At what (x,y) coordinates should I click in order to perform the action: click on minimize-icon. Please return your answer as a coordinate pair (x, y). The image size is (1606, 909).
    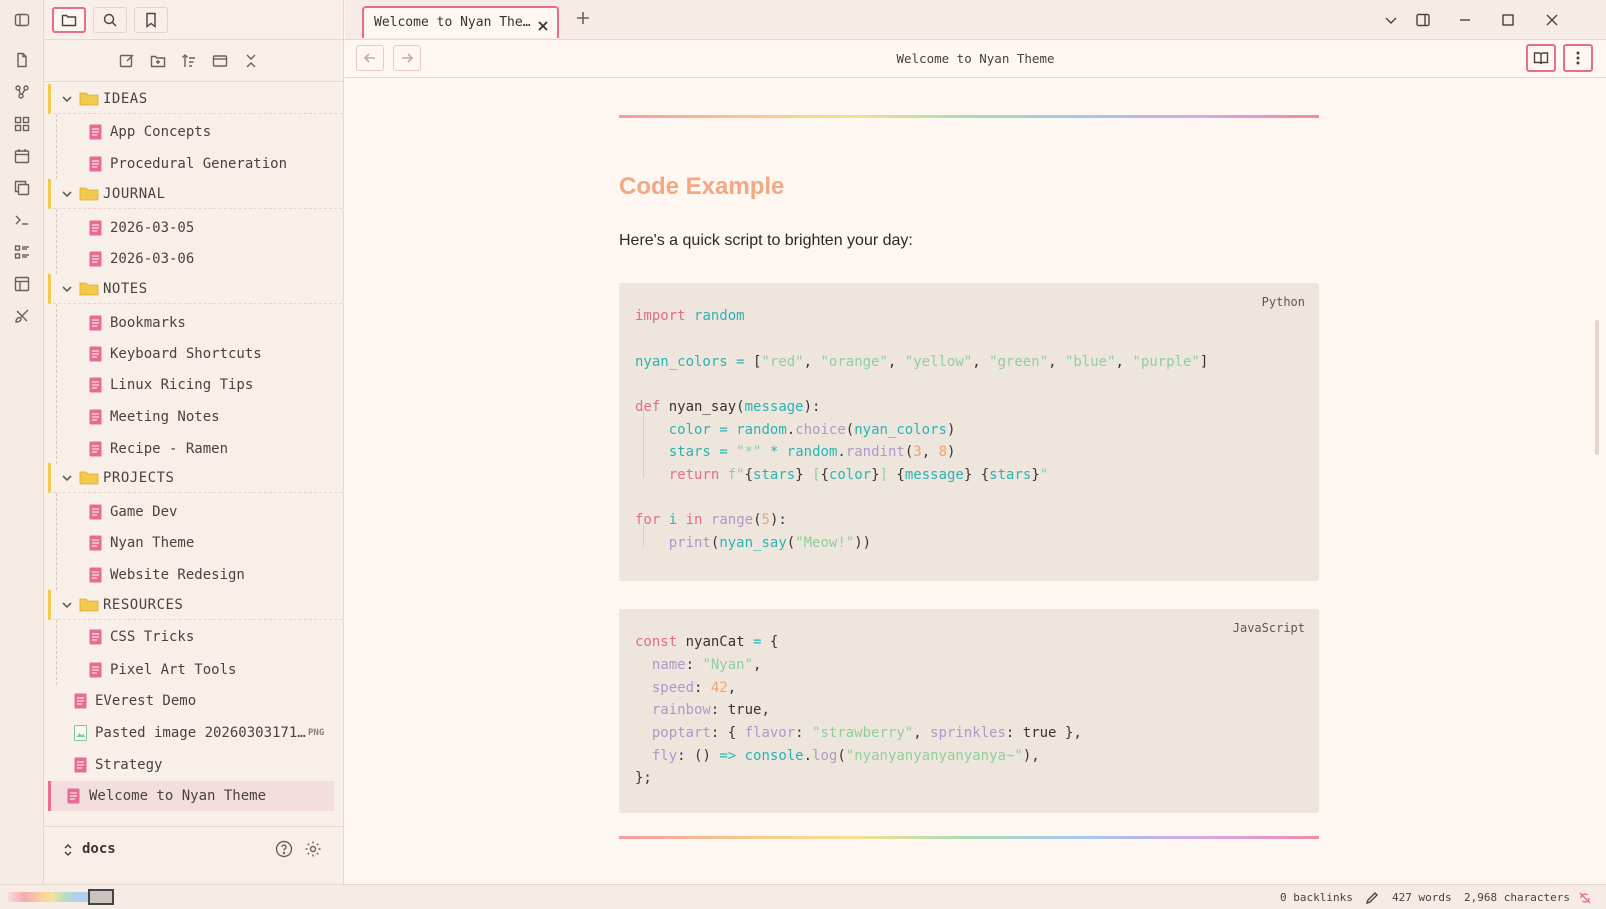
    Looking at the image, I should click on (1465, 20).